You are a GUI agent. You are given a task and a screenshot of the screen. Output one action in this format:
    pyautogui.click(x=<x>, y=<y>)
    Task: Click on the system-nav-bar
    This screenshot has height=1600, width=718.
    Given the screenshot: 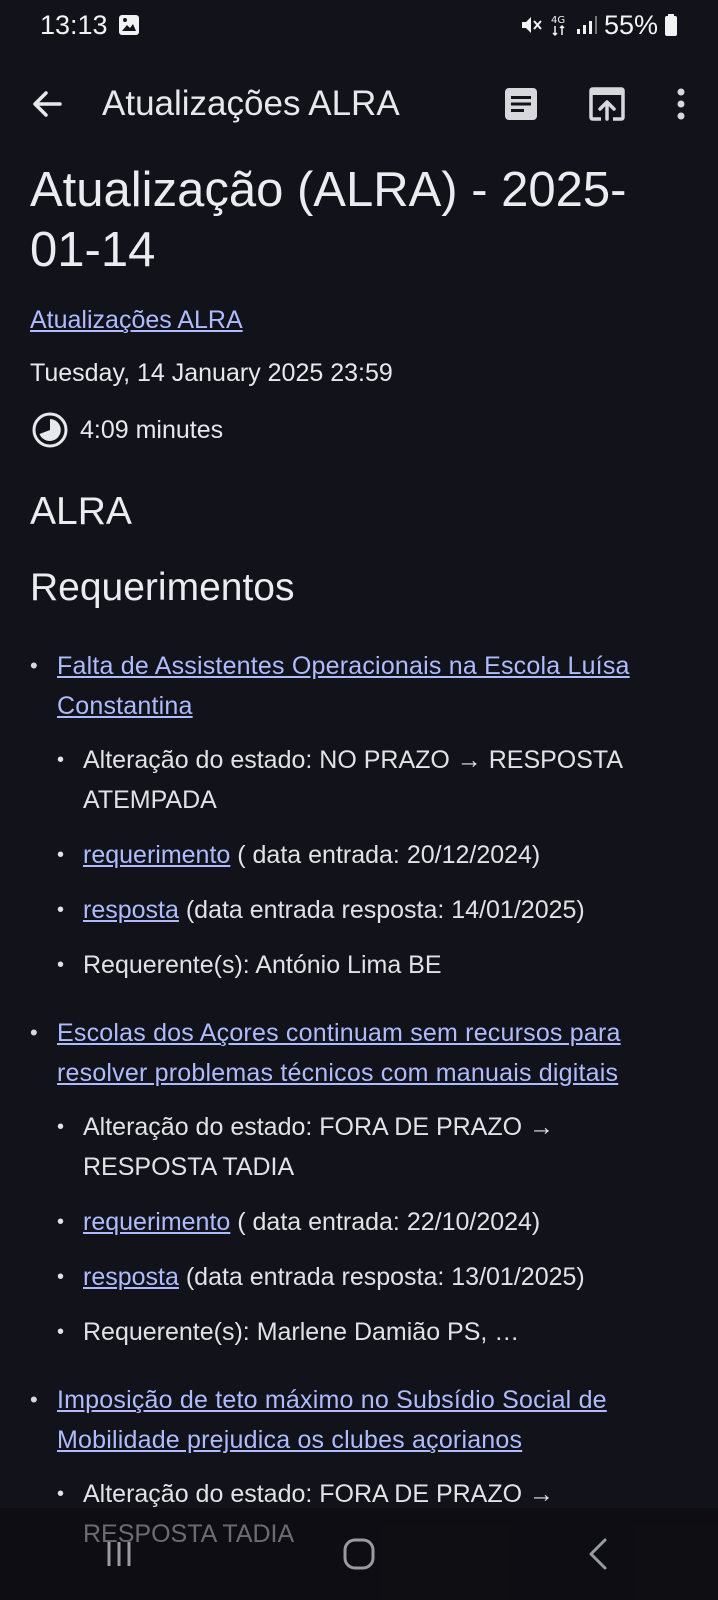 What is the action you would take?
    pyautogui.click(x=359, y=1554)
    